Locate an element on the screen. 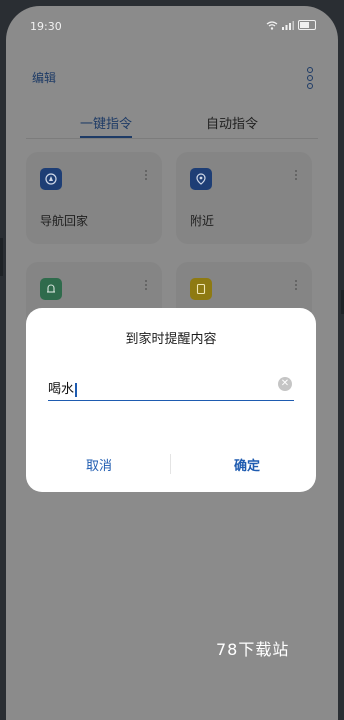 This screenshot has width=344, height=720. signal-icon is located at coordinates (288, 25).